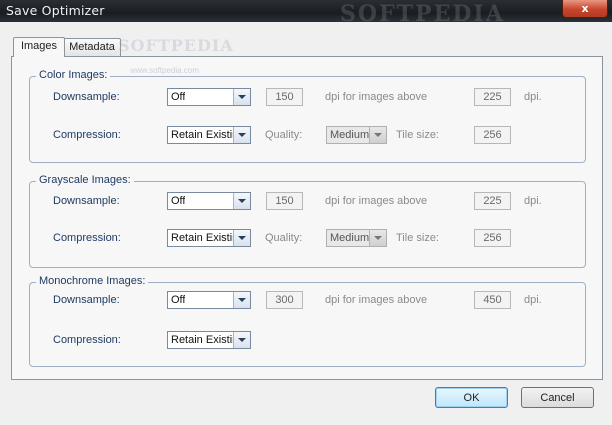 This screenshot has width=612, height=425. I want to click on monochrome-above-field: 450, so click(492, 300).